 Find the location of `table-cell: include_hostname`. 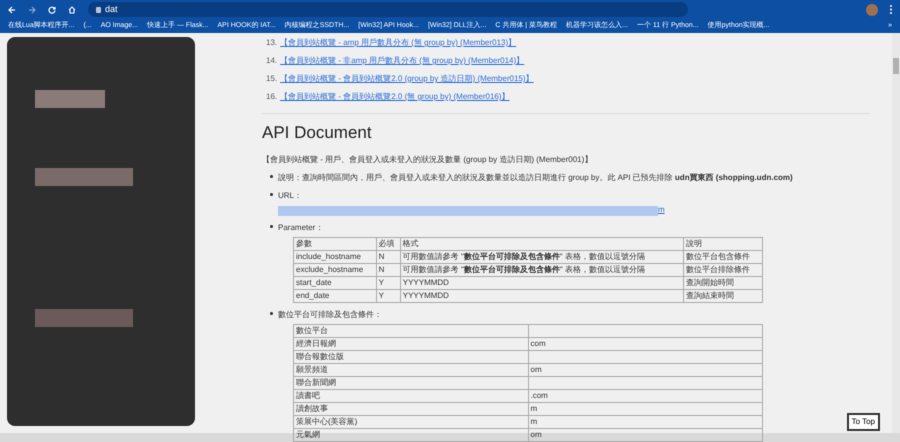

table-cell: include_hostname is located at coordinates (335, 256).